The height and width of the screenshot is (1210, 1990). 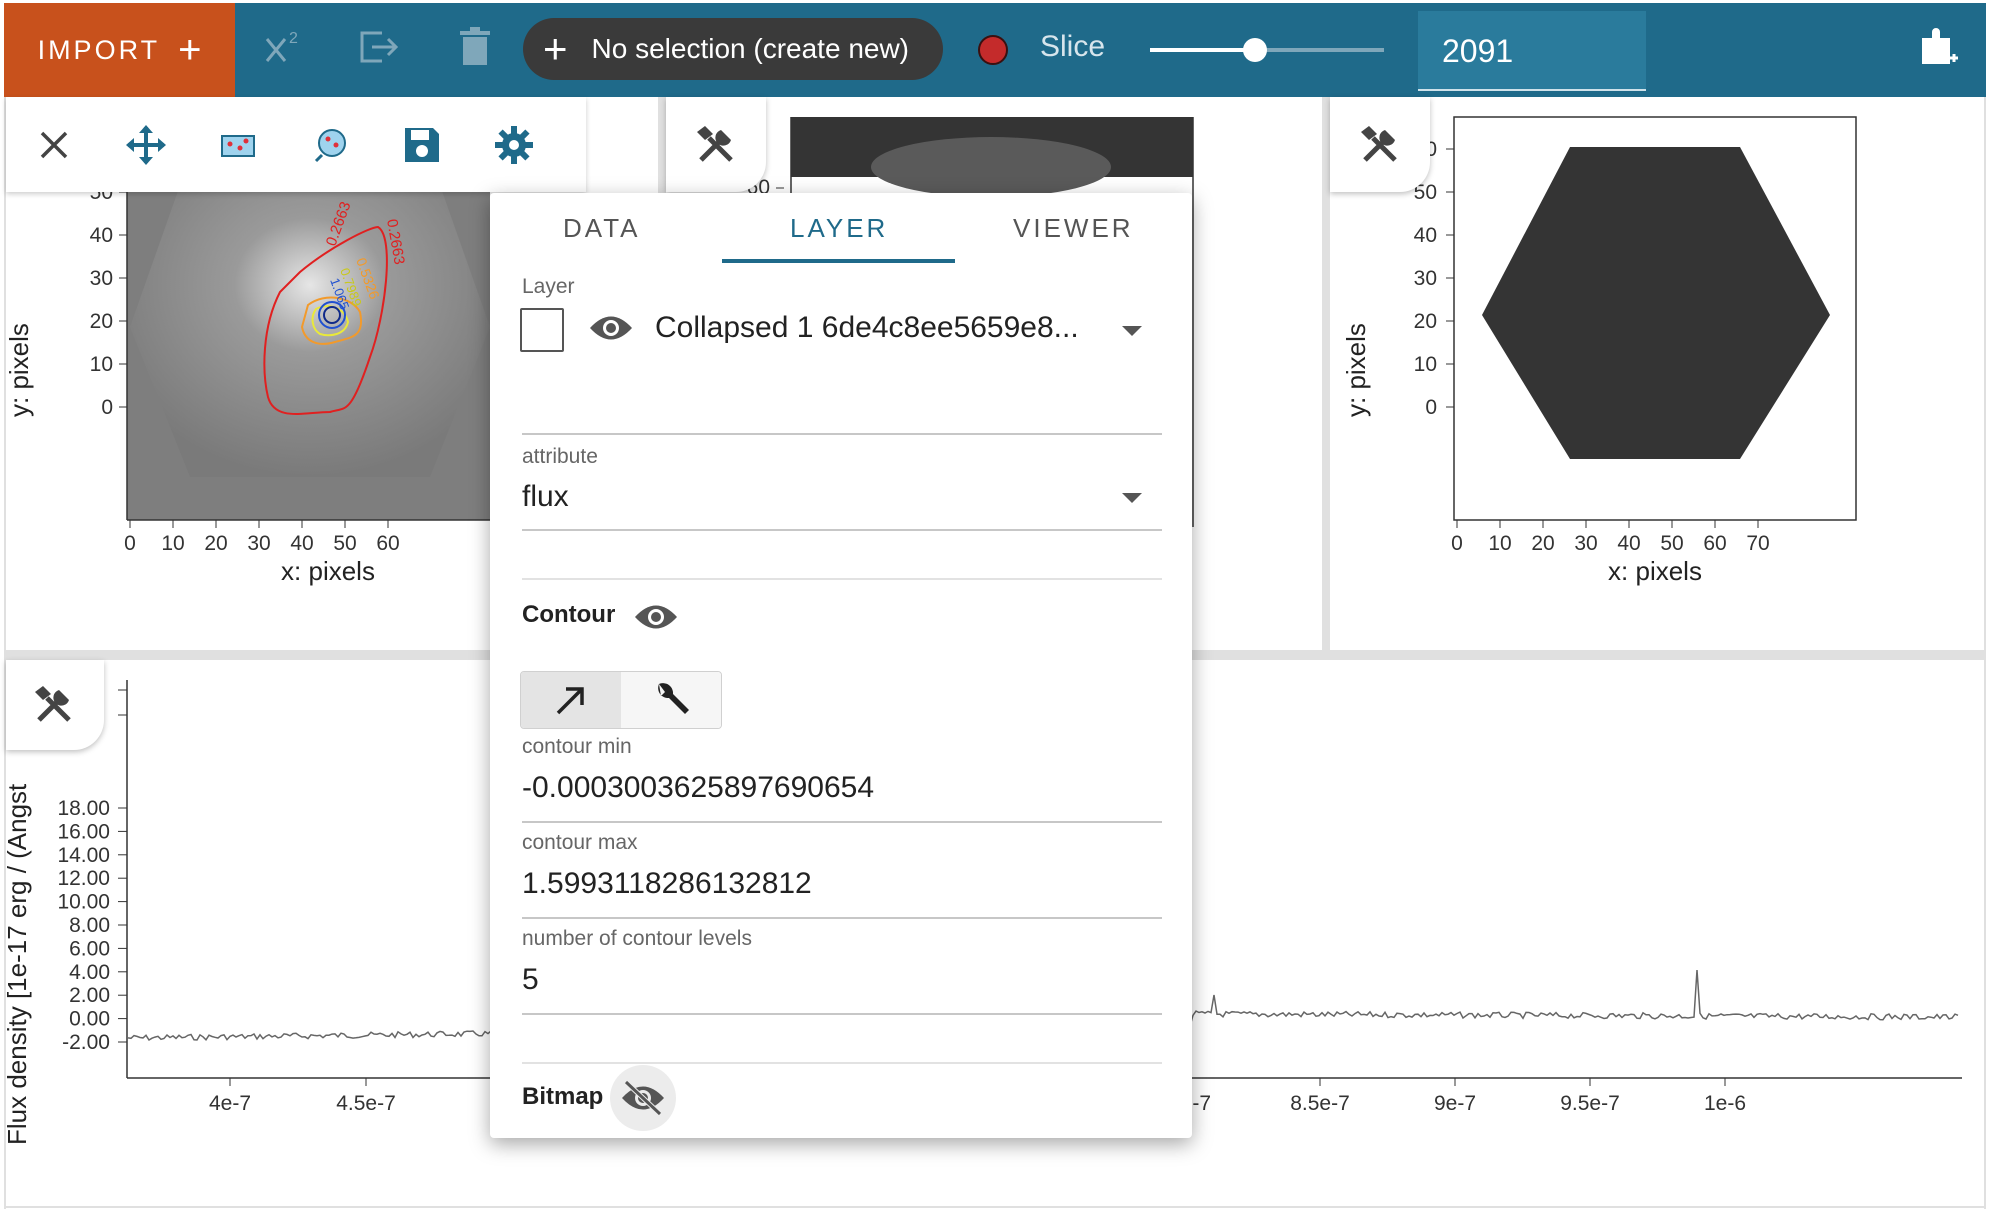 I want to click on x-axis-ticks: 0 10 20 30 40 50 60, so click(x=262, y=537).